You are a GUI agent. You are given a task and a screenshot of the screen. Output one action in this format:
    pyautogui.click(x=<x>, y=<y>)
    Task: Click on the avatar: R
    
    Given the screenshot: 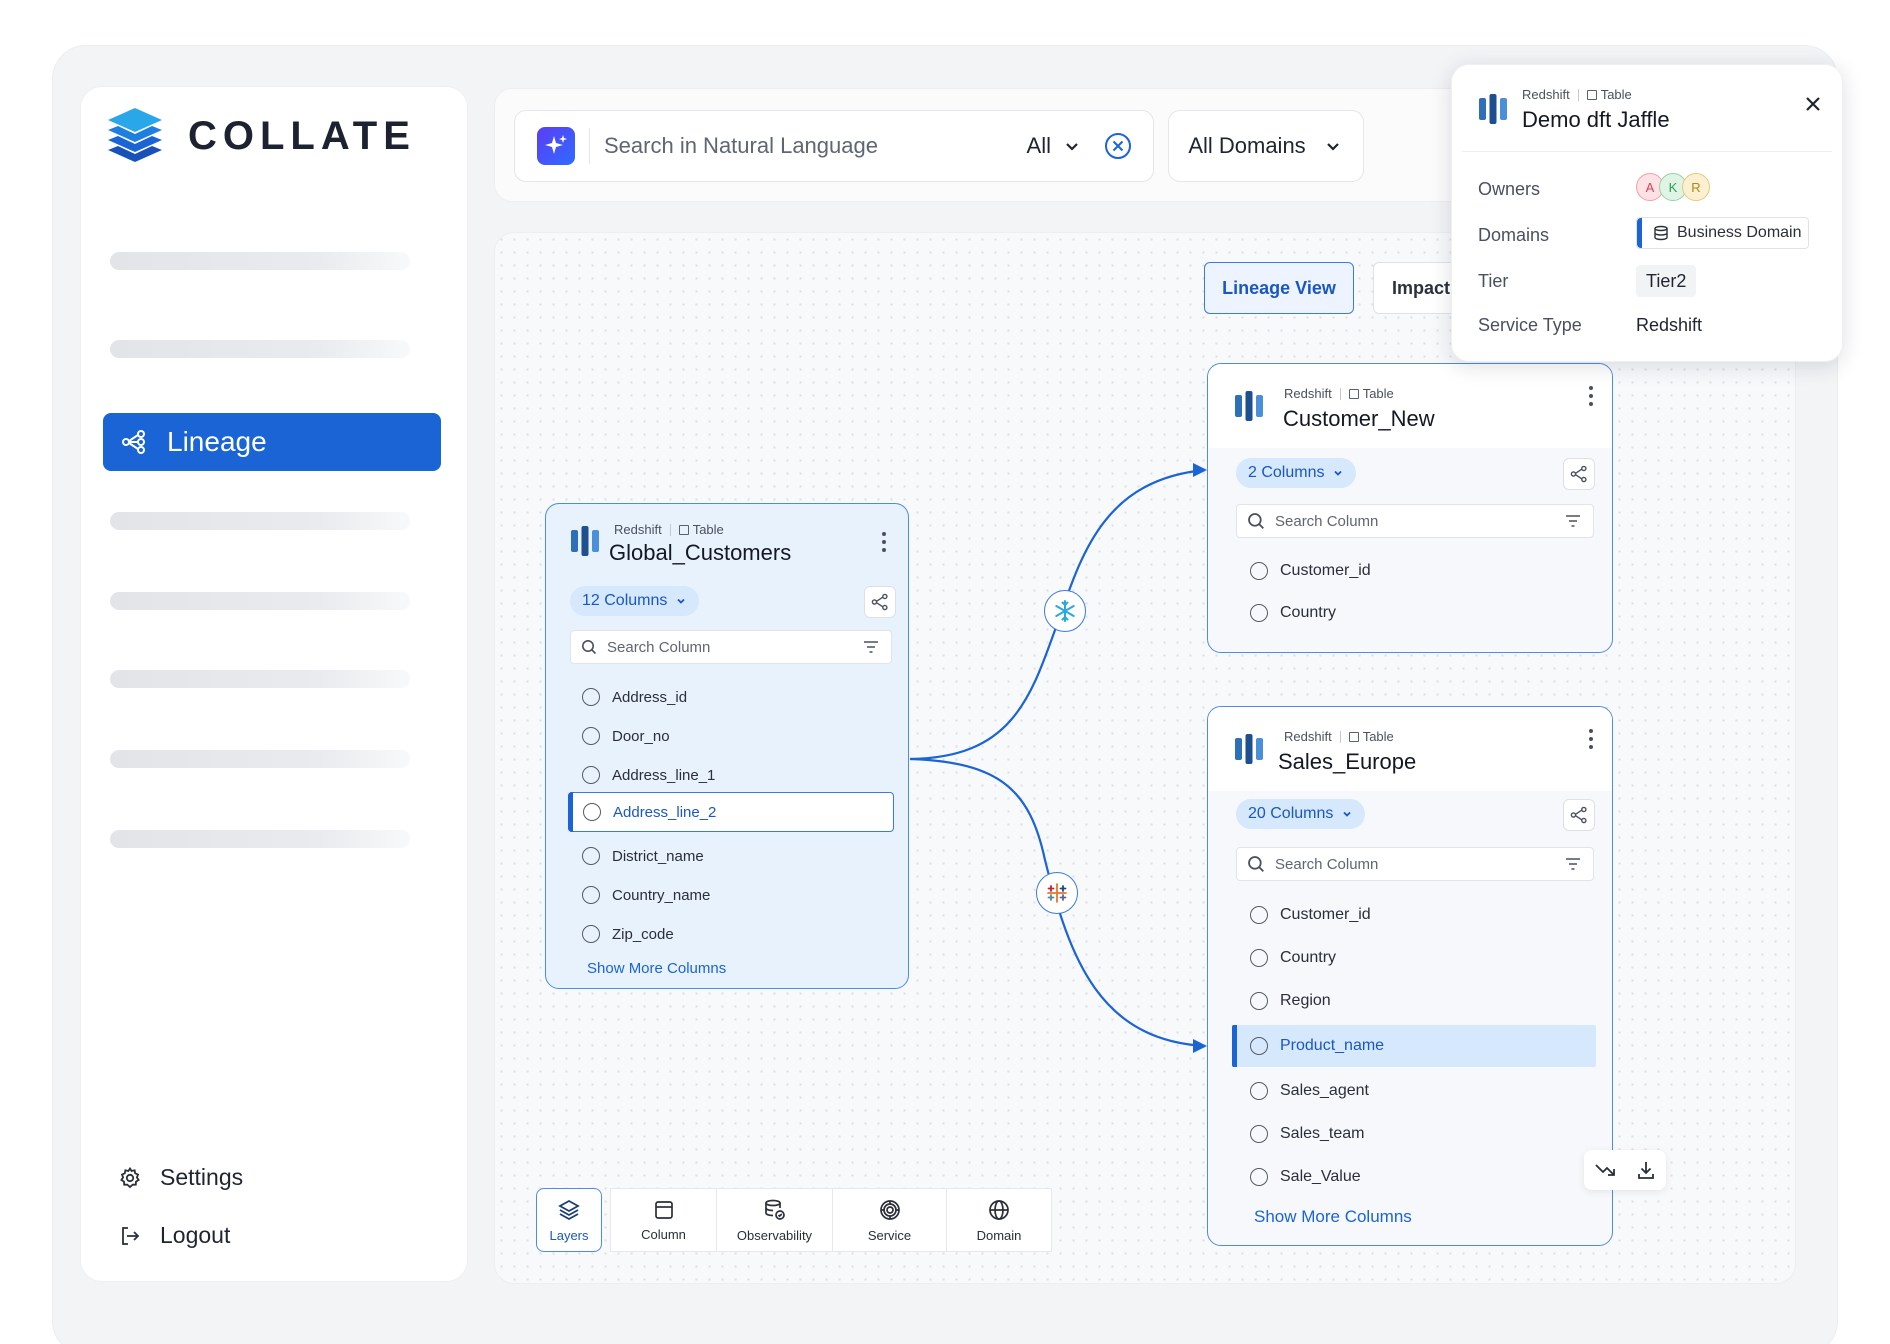 What is the action you would take?
    pyautogui.click(x=1696, y=187)
    